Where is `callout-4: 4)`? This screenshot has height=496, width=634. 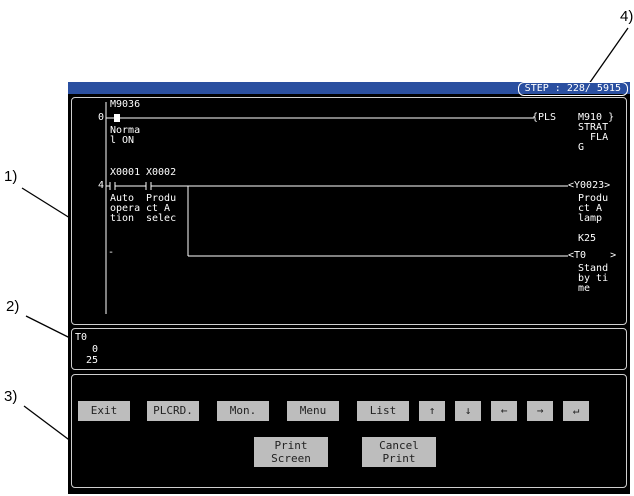
callout-4: 4) is located at coordinates (627, 16).